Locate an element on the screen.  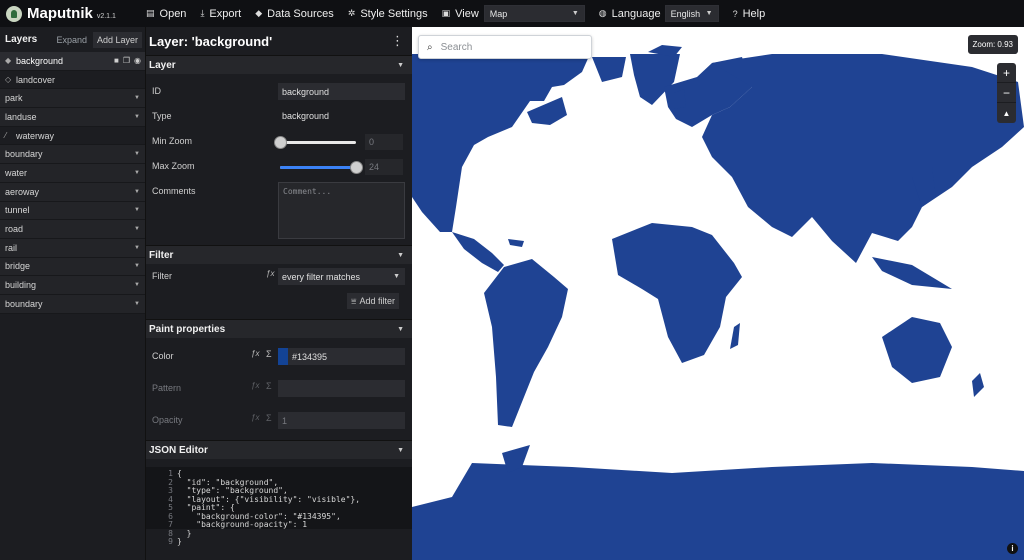
layer-group-label: aeroway is located at coordinates (22, 191).